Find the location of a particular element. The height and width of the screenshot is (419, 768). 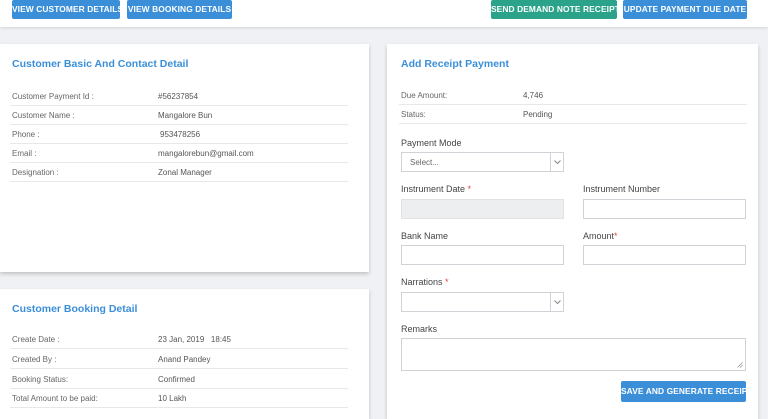

email-row: Email : mangalorebun@gmail.com is located at coordinates (179, 153).